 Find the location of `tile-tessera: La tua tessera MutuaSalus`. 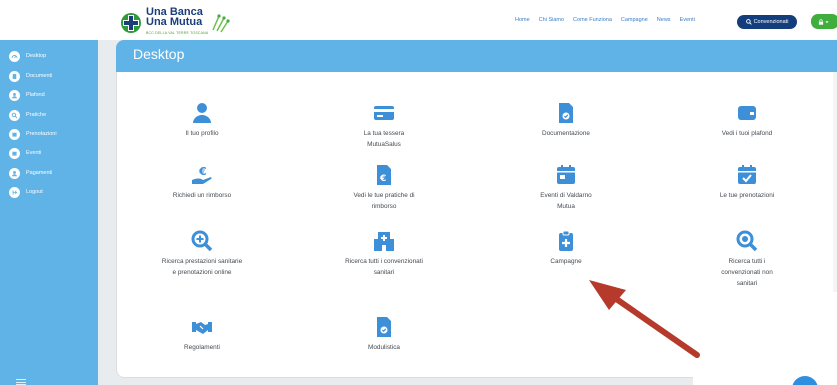

tile-tessera: La tua tessera MutuaSalus is located at coordinates (384, 126).